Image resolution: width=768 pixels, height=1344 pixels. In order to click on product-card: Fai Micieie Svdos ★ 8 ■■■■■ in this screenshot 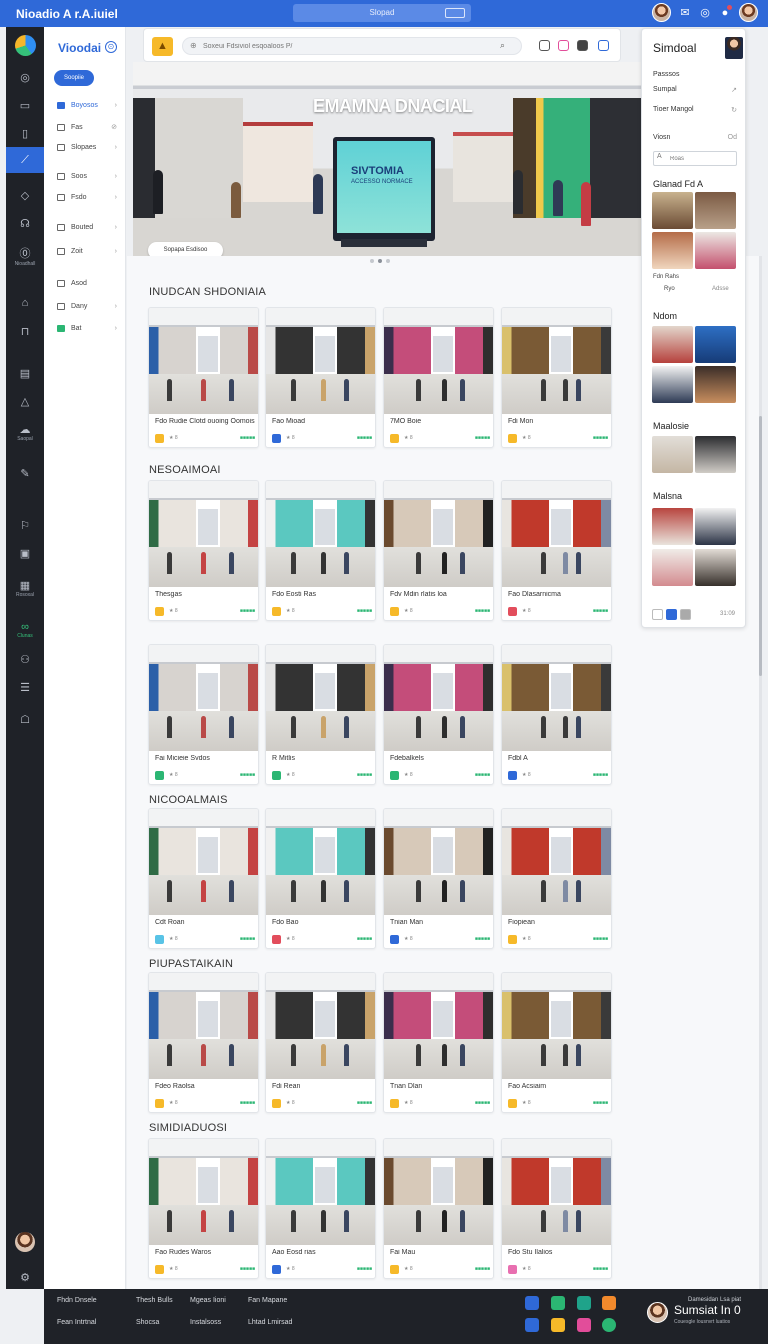, I will do `click(203, 714)`.